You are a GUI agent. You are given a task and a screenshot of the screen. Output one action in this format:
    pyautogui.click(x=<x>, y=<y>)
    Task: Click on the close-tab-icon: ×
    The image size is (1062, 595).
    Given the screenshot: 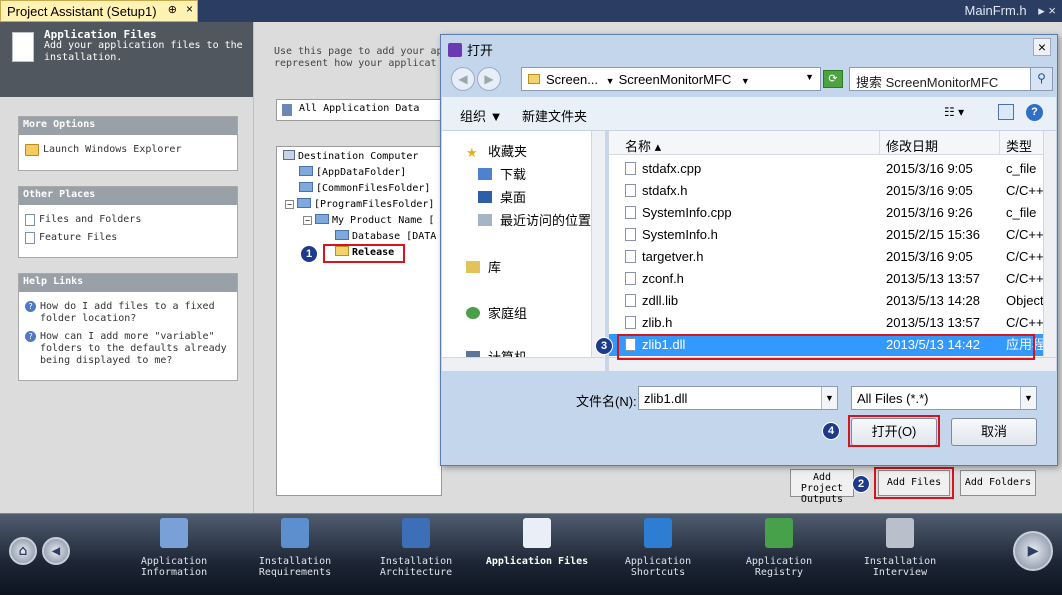 What is the action you would take?
    pyautogui.click(x=189, y=9)
    